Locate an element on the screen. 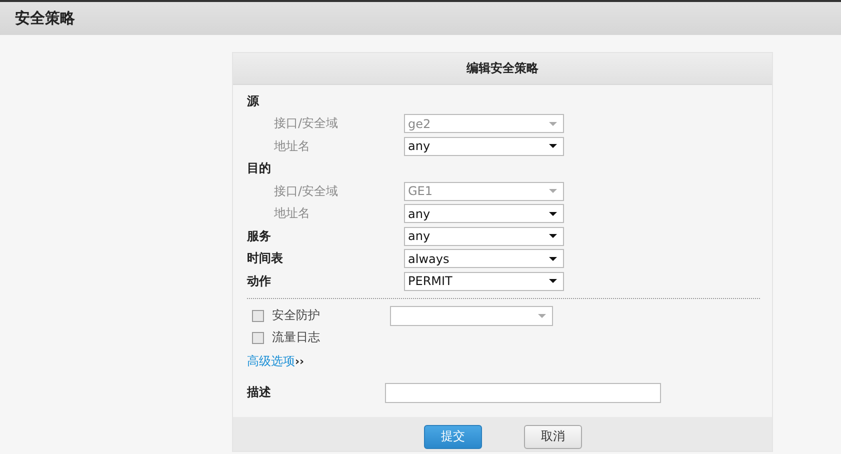 The image size is (841, 454). section-label: 目的 is located at coordinates (259, 169).